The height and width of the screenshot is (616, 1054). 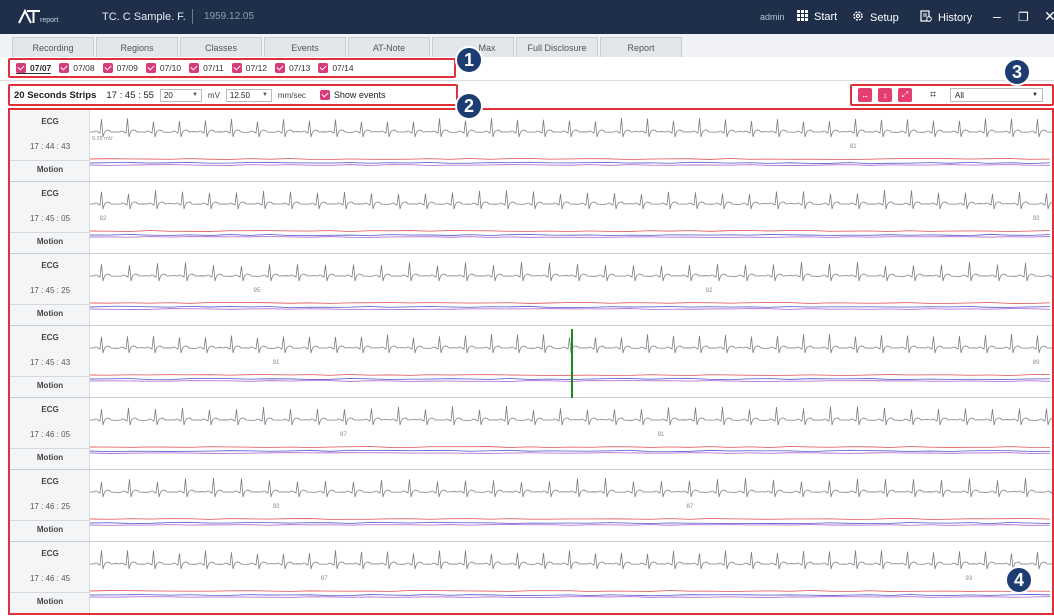 What do you see at coordinates (571, 142) in the screenshot?
I see `ecg-chart: 81 0.25 mV` at bounding box center [571, 142].